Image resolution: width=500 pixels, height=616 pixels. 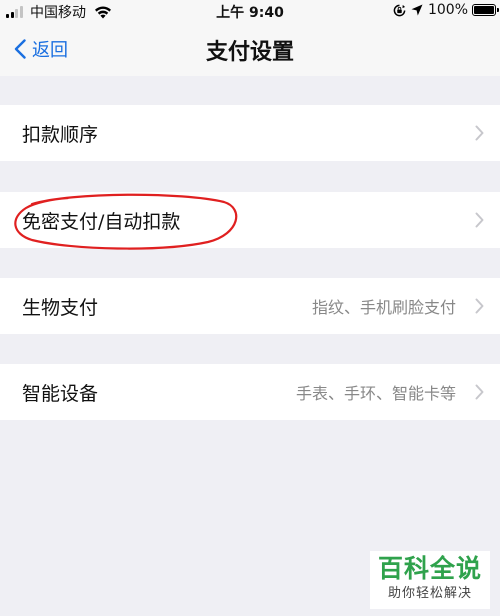 What do you see at coordinates (383, 307) in the screenshot?
I see `row-value: 指纹、手机刷脸支付` at bounding box center [383, 307].